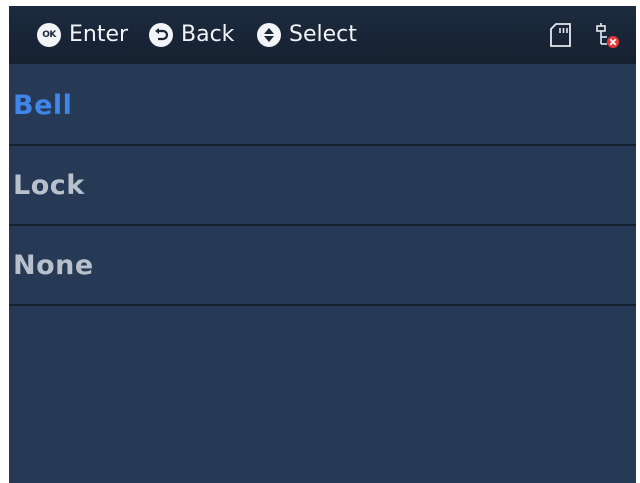 Image resolution: width=640 pixels, height=483 pixels. Describe the element at coordinates (43, 105) in the screenshot. I see `menu-item-label: Bell` at that location.